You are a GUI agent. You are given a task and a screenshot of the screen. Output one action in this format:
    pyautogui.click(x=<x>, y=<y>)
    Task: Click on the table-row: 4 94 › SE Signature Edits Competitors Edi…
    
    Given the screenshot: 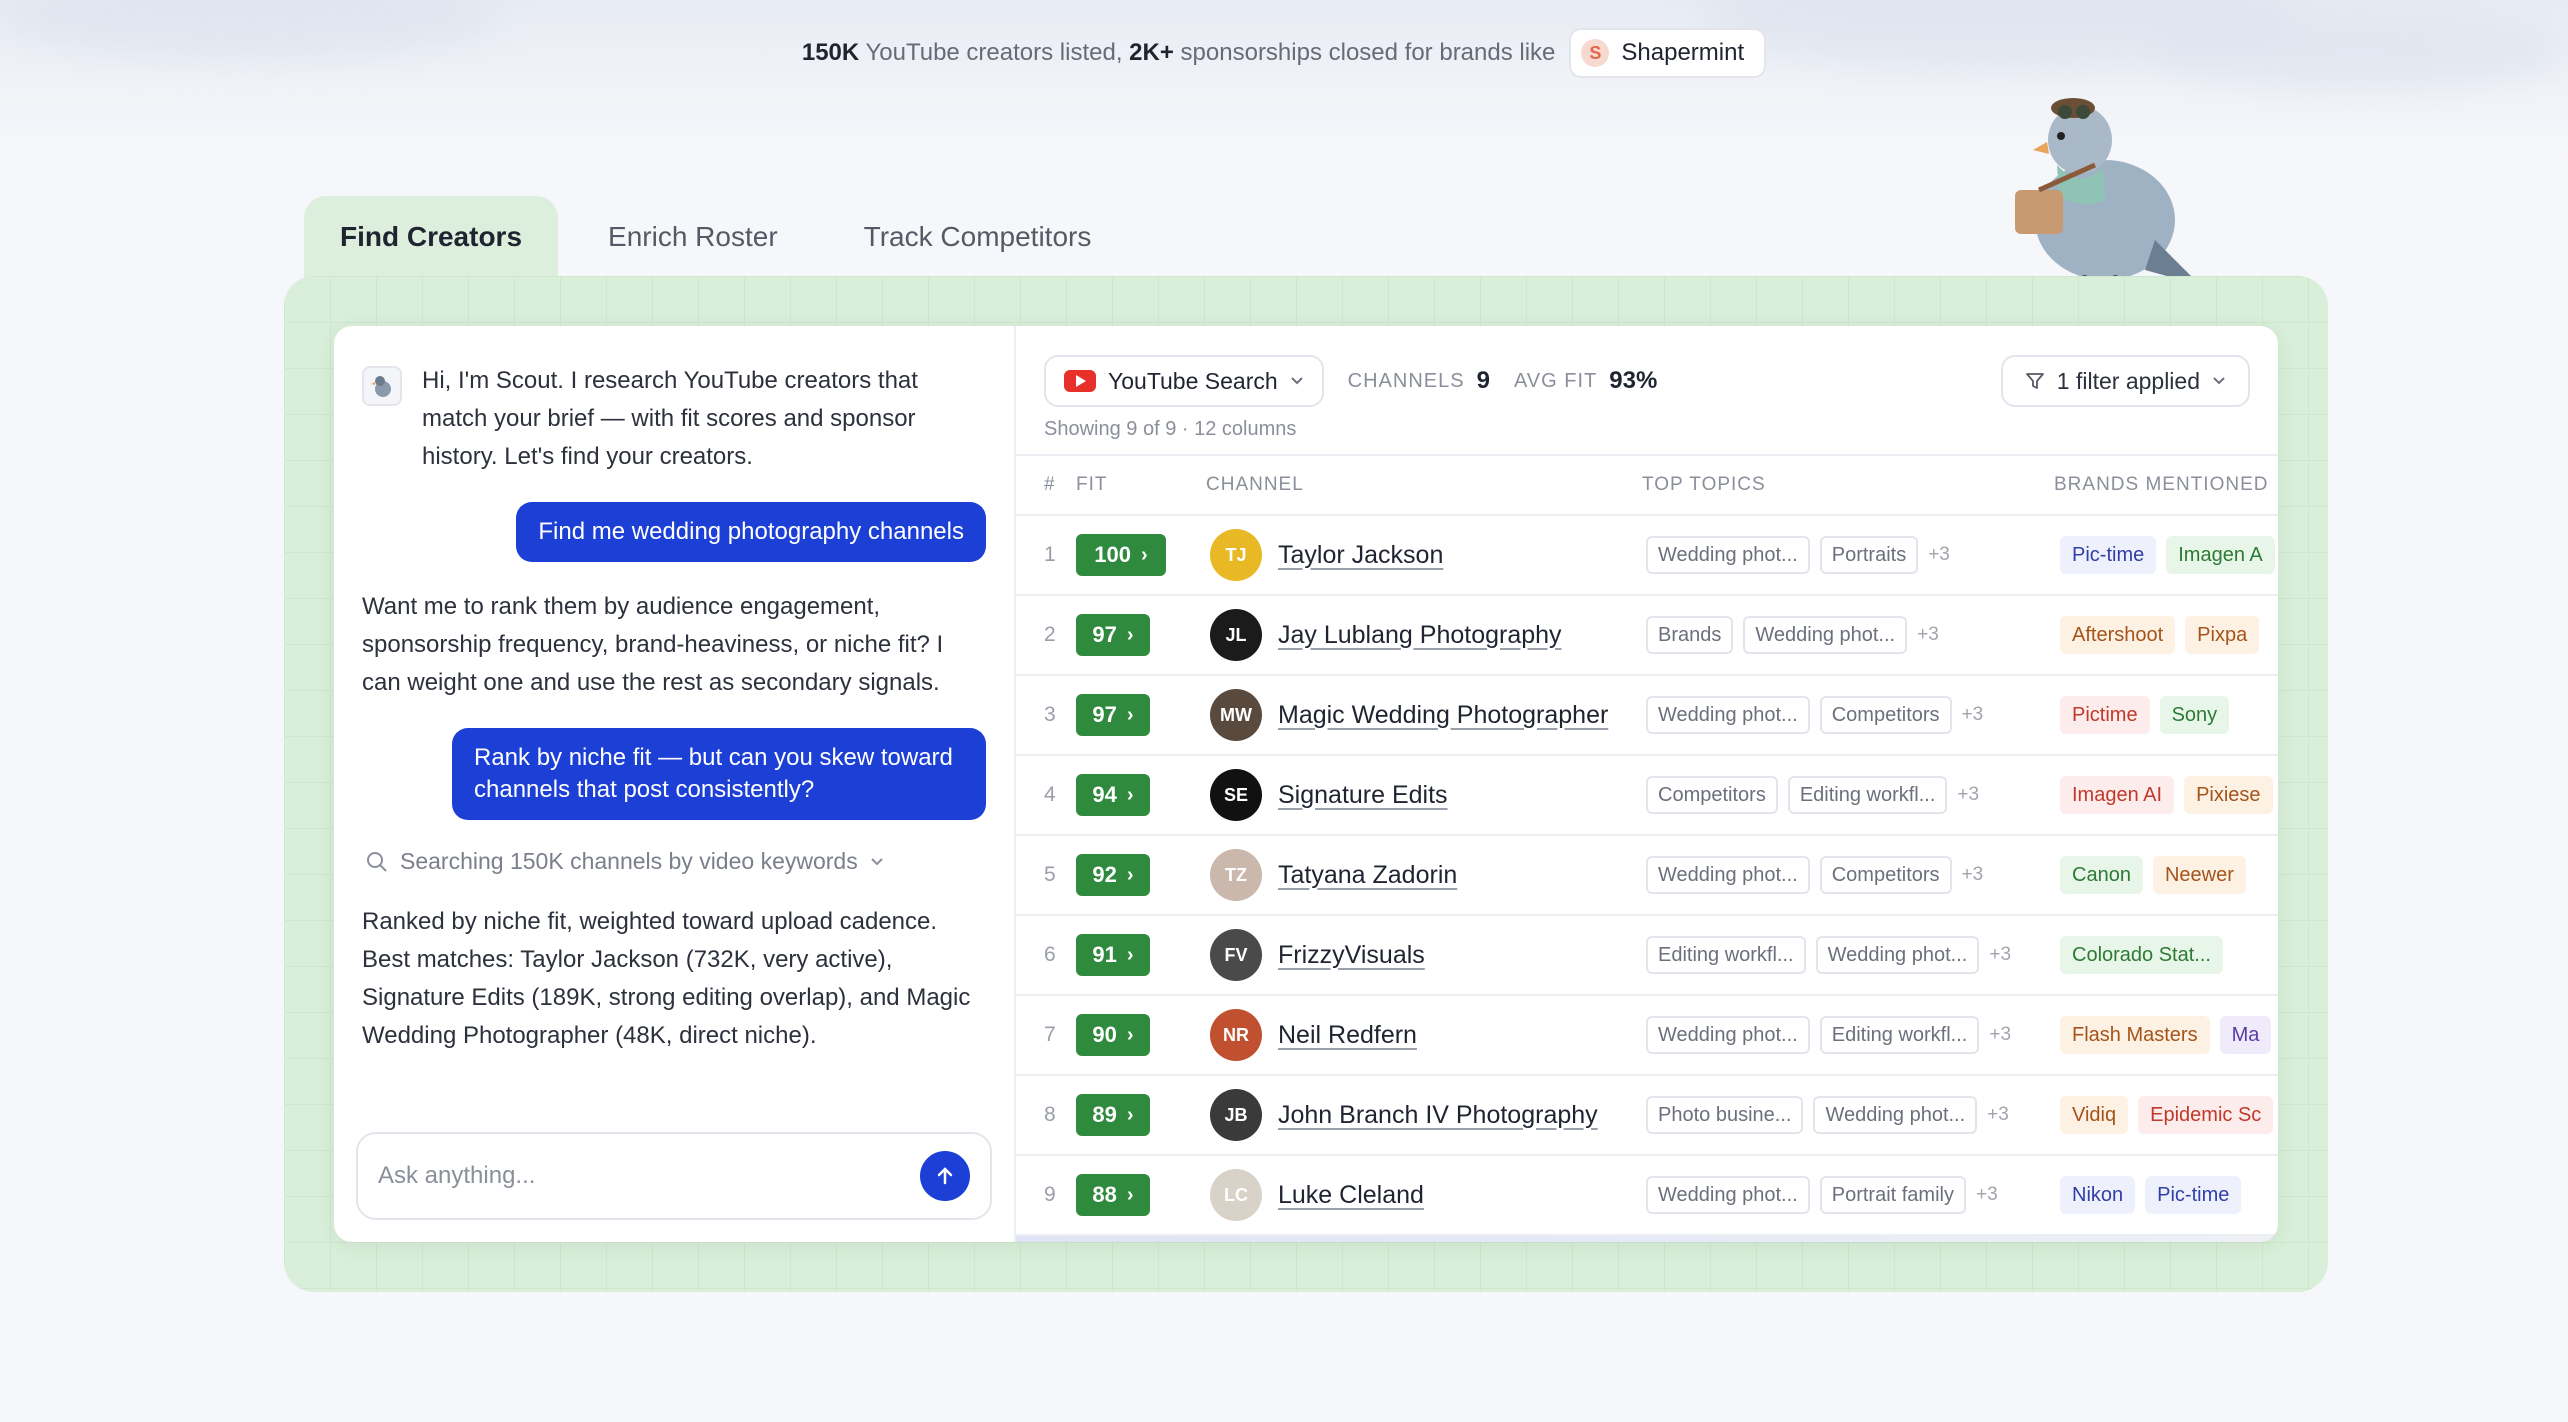 What is the action you would take?
    pyautogui.click(x=1647, y=796)
    